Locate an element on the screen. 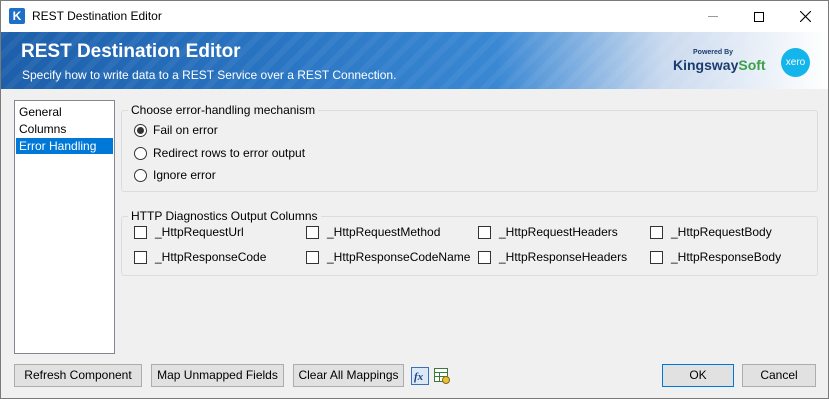 Image resolution: width=829 pixels, height=399 pixels. fx-icon: fx is located at coordinates (420, 376).